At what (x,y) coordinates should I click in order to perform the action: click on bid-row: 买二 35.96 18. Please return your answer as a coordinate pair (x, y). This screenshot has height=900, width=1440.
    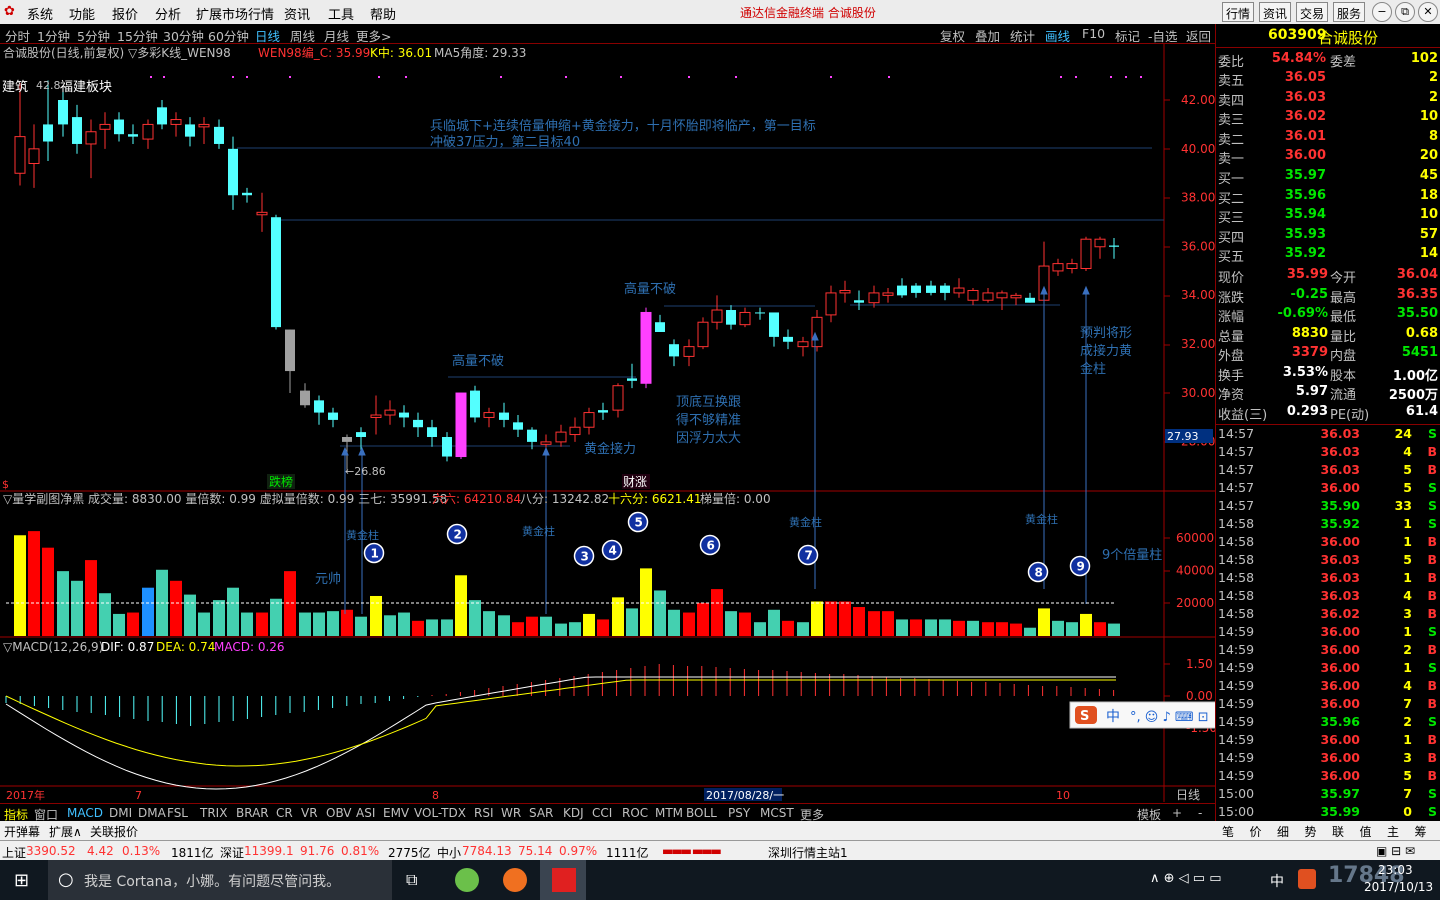
    Looking at the image, I should click on (1328, 197).